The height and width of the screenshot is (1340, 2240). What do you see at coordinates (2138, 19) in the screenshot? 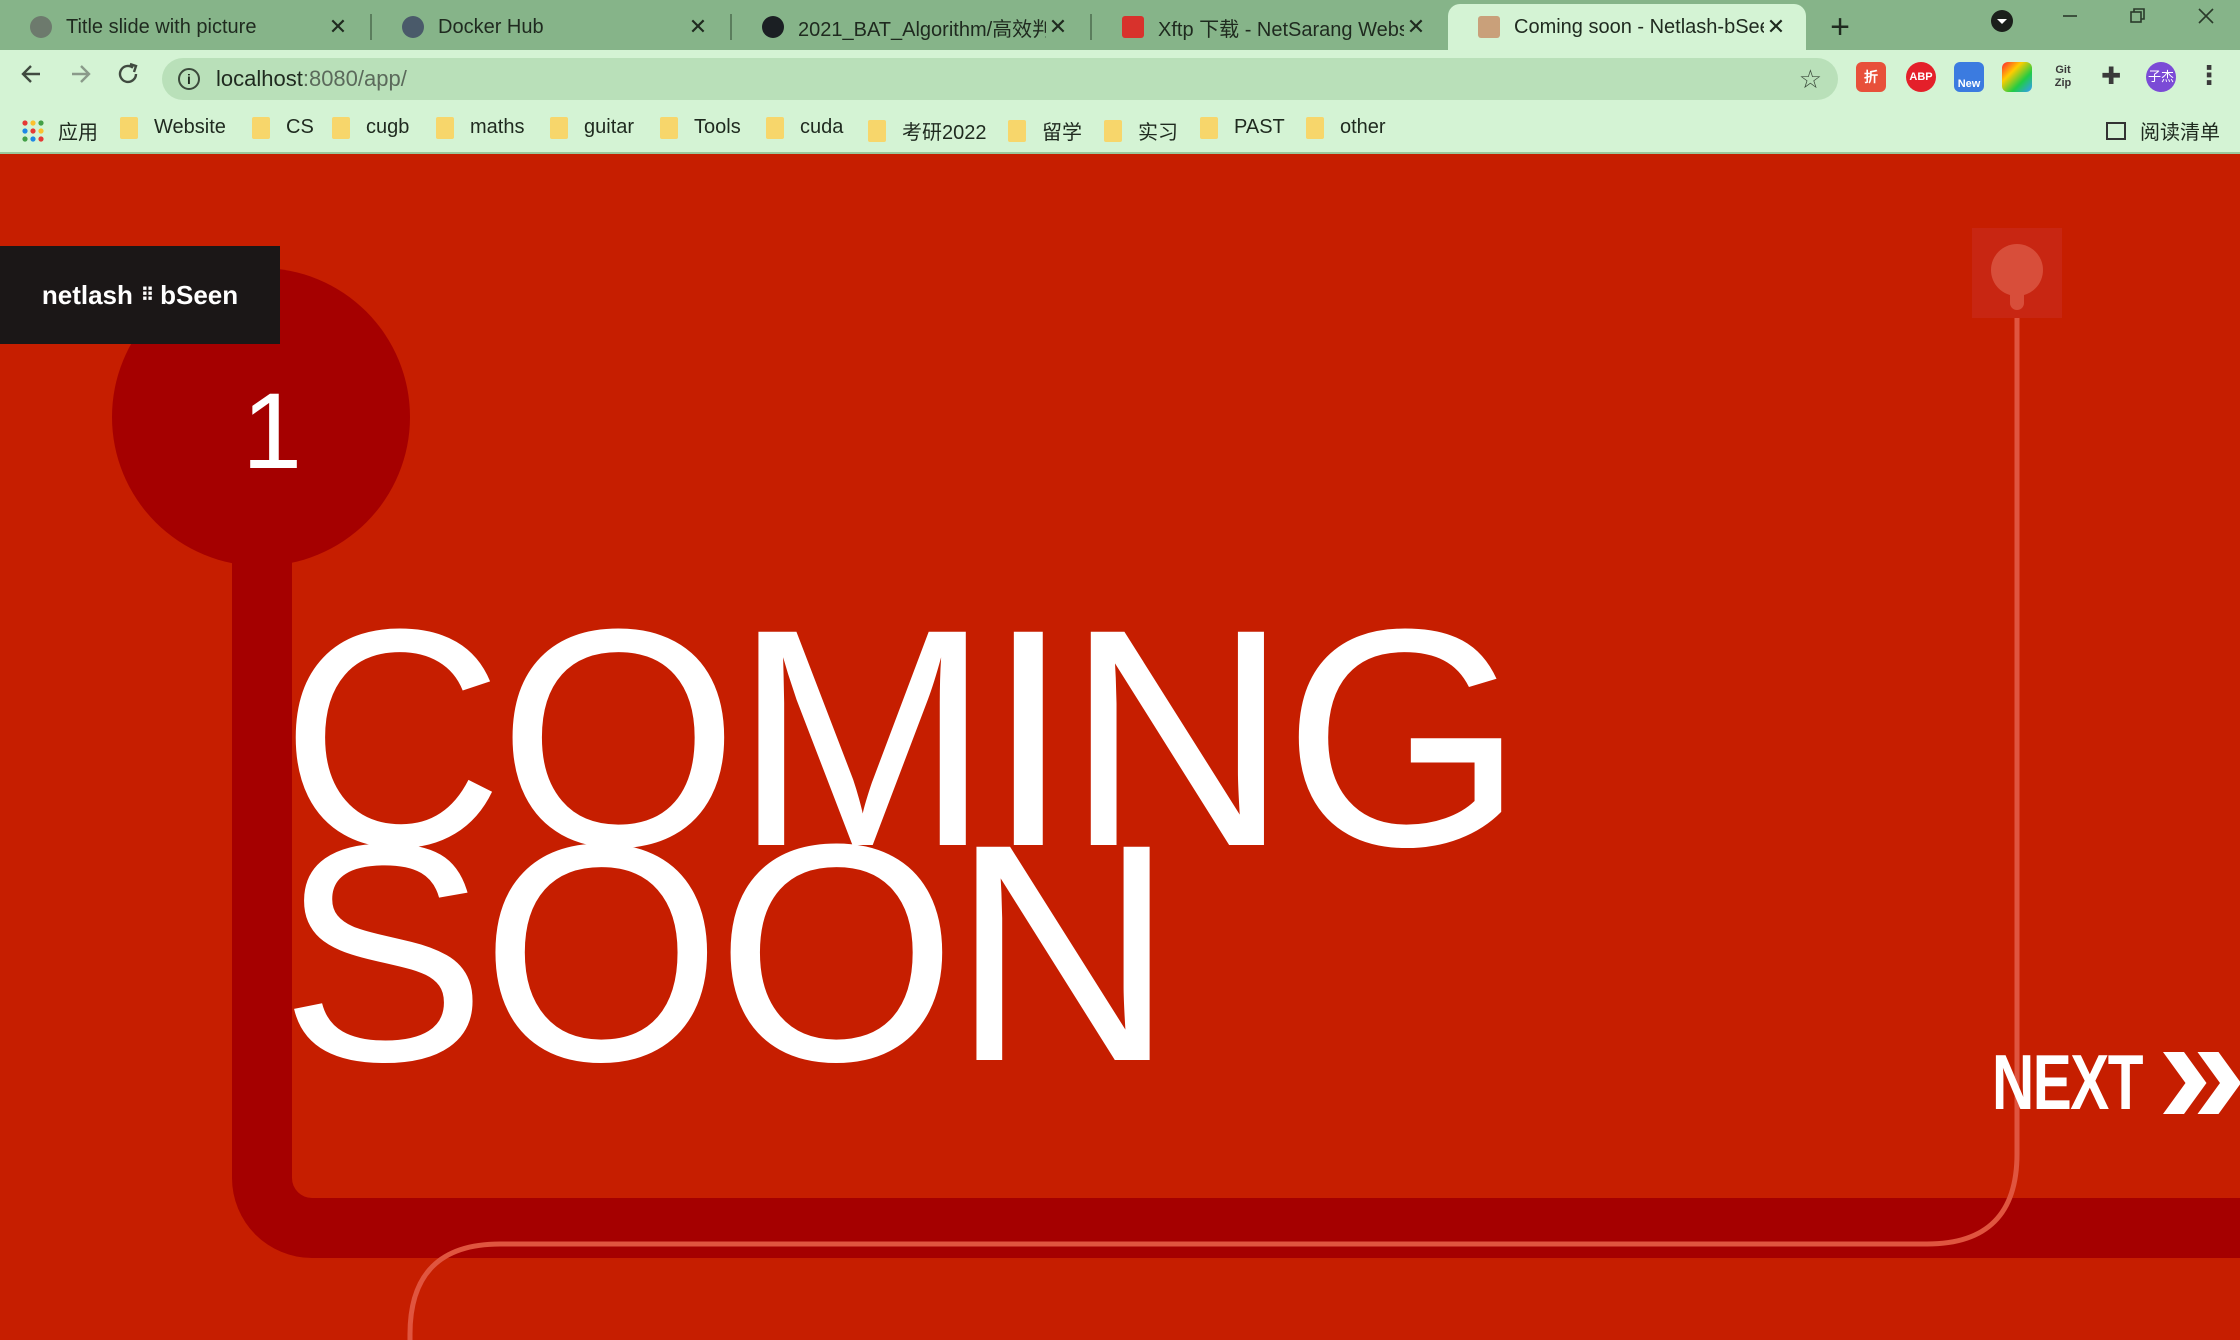
I see `restore-icon` at bounding box center [2138, 19].